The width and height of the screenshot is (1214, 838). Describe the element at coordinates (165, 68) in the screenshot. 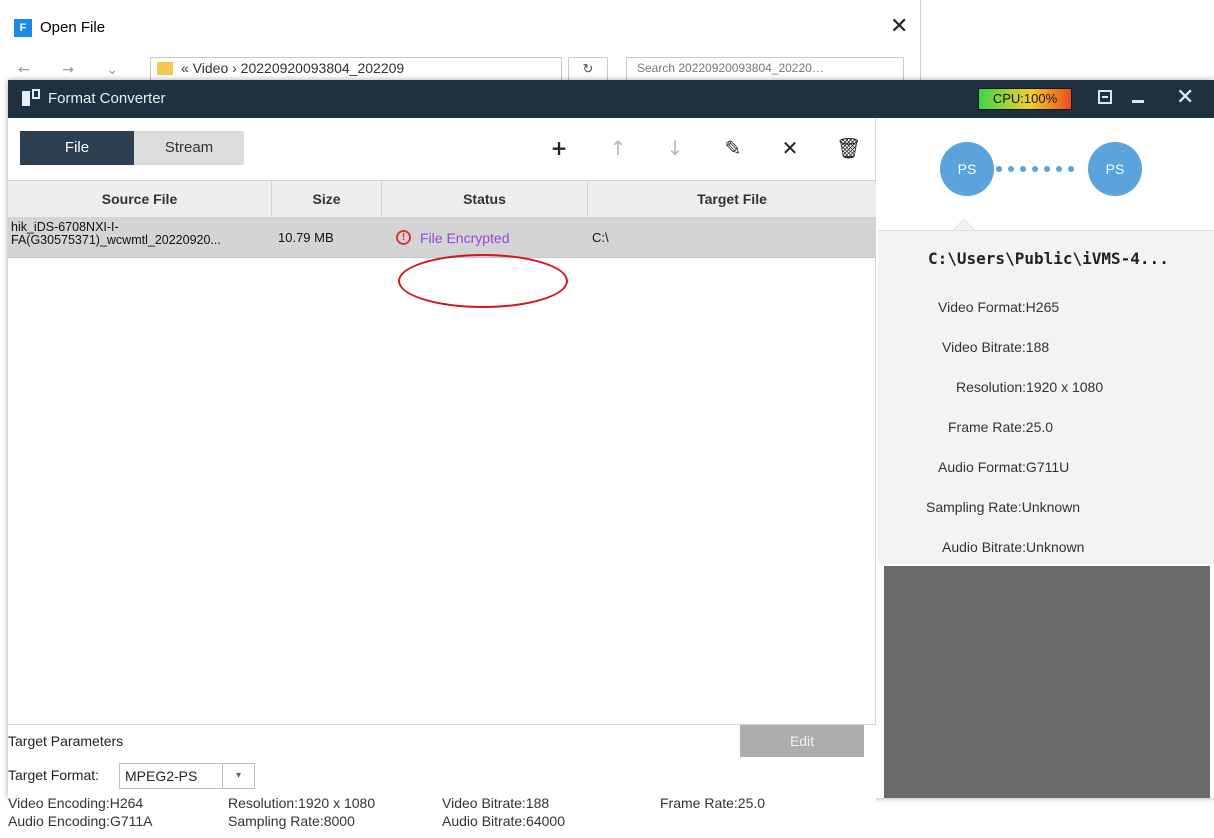

I see `folder-icon` at that location.